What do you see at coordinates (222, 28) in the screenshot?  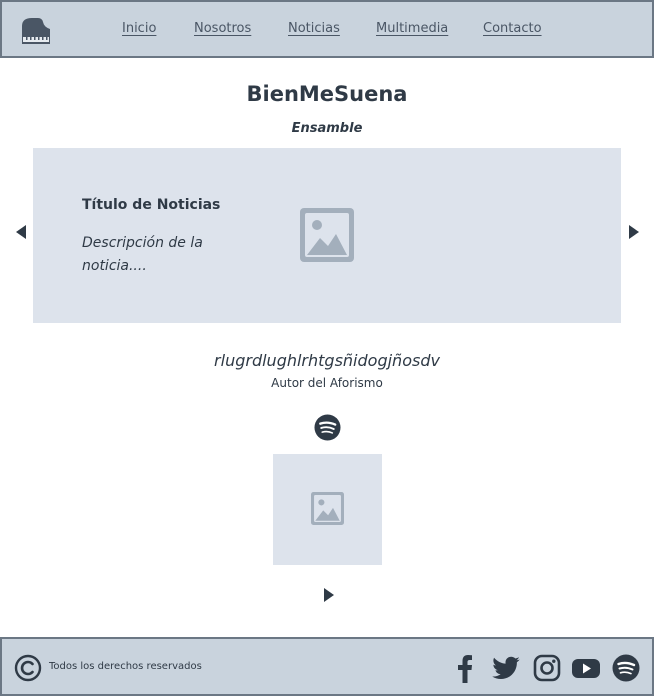 I see `nav-nosotros: Nosotros` at bounding box center [222, 28].